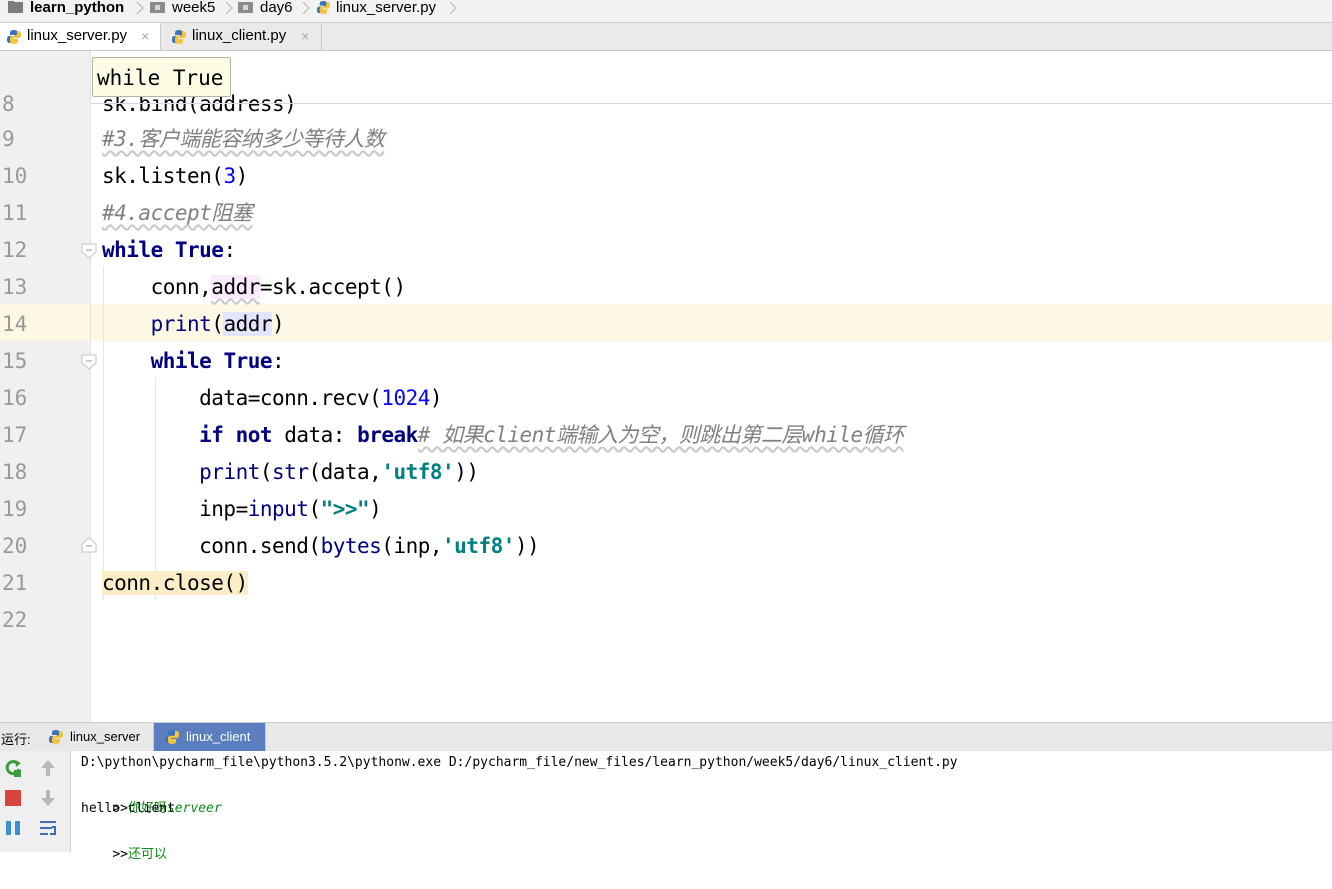 This screenshot has height=889, width=1332. I want to click on console-input-line: >>还可以, so click(124, 841).